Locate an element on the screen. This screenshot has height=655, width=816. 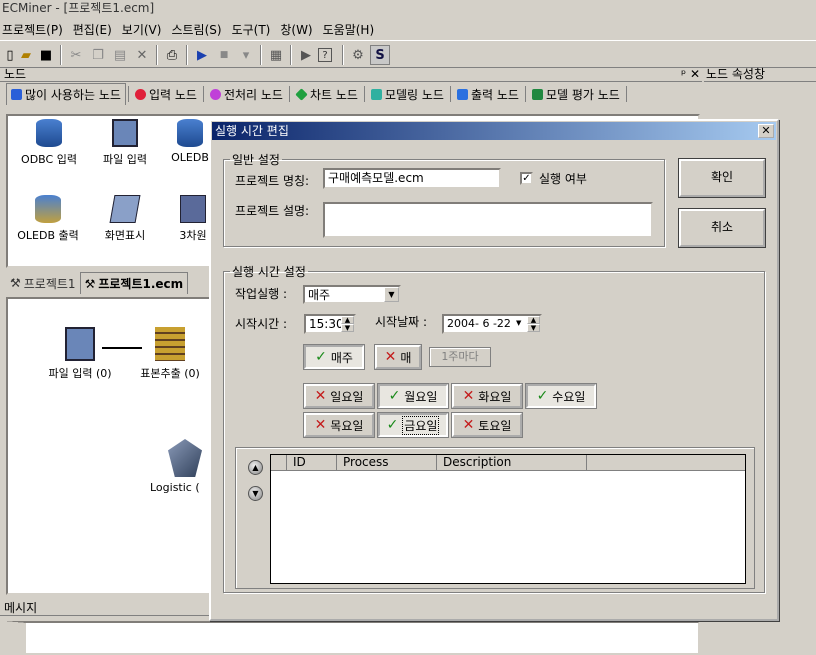
stop-icon: ■ is located at coordinates (224, 55).